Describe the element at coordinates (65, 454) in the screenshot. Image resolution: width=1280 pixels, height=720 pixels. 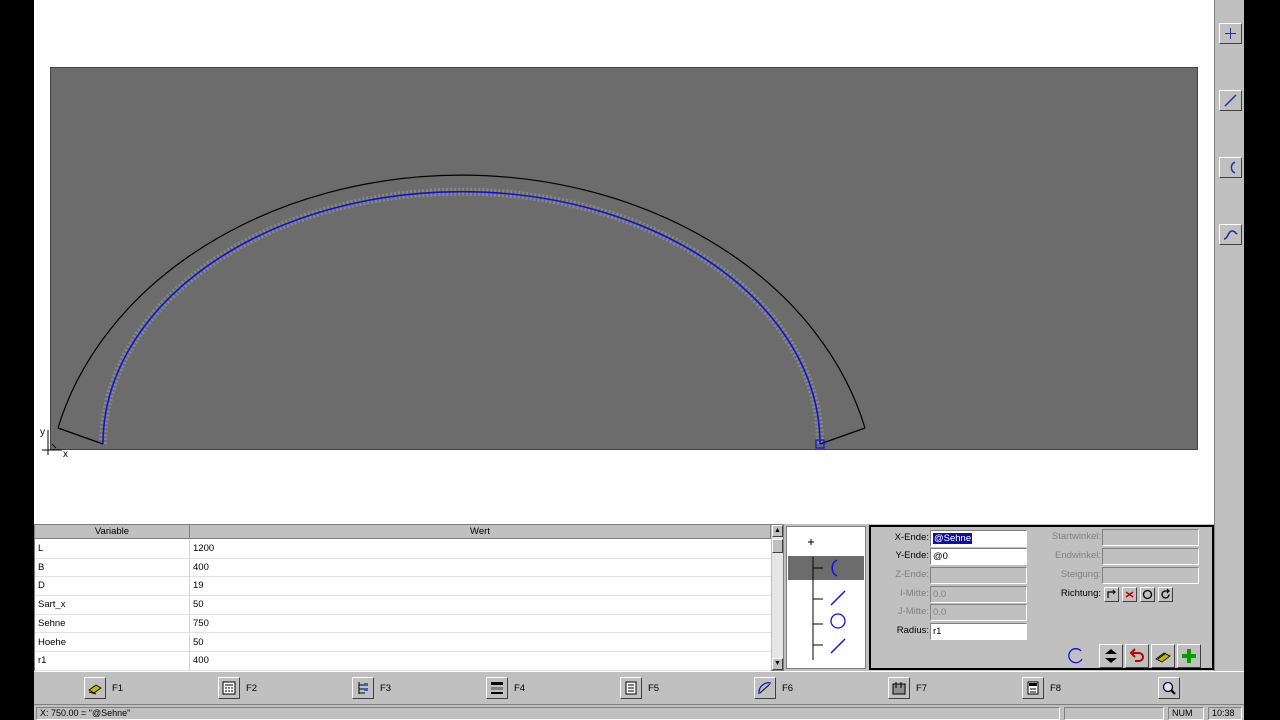
I see `origin-x-label: x` at that location.